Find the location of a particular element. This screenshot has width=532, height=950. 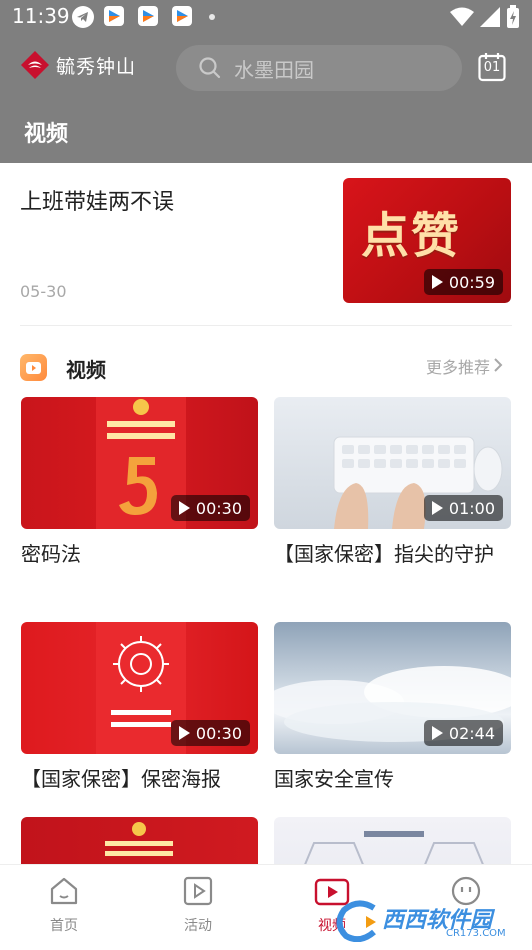

telegram-icon is located at coordinates (83, 17).